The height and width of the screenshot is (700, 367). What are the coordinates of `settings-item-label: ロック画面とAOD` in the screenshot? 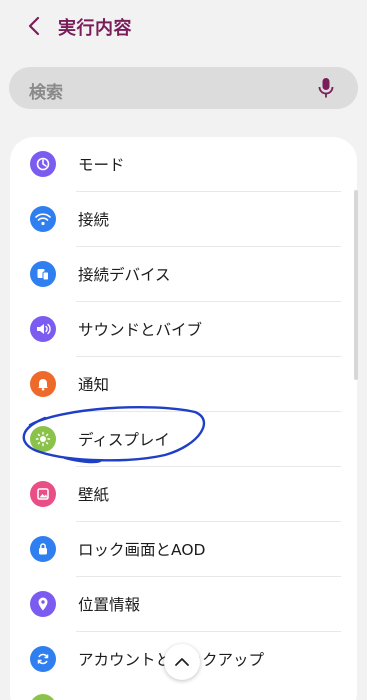 It's located at (142, 550).